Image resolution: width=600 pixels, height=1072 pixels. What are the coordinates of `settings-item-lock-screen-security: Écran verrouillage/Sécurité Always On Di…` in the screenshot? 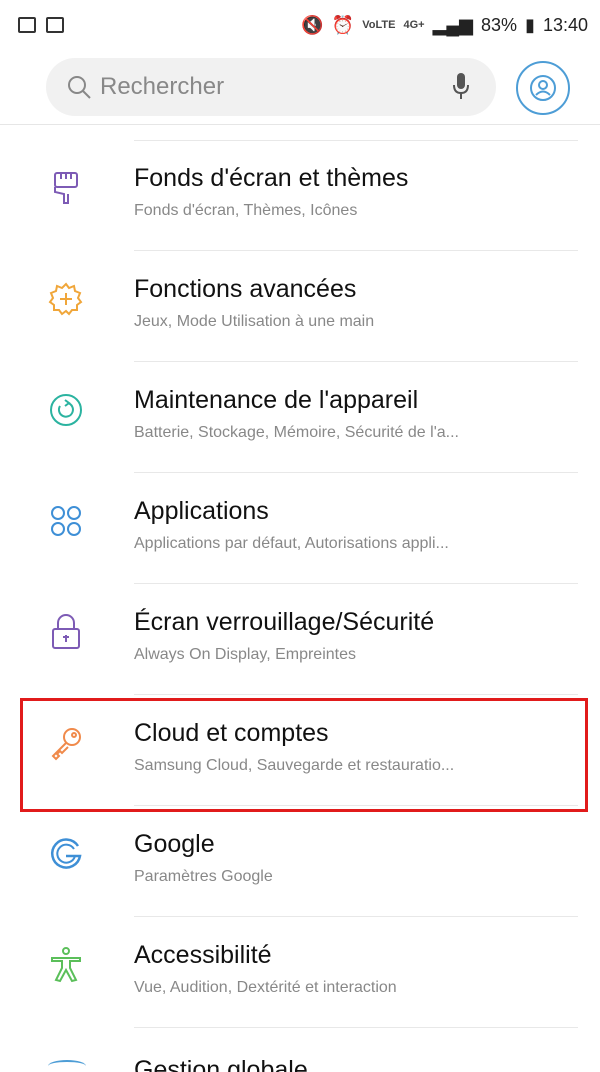 It's located at (300, 639).